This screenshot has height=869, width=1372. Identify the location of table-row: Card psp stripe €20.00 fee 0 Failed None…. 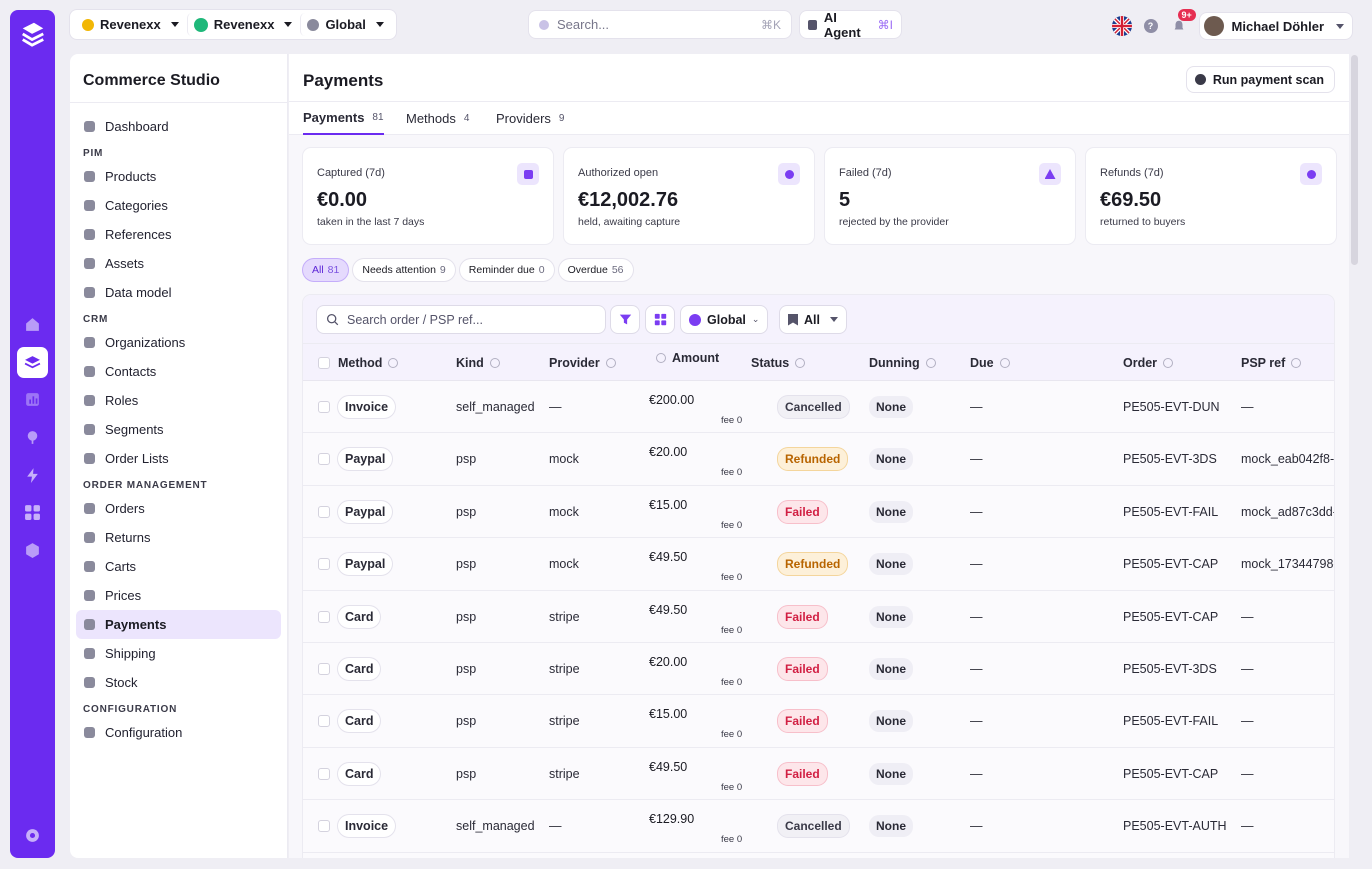
(818, 669).